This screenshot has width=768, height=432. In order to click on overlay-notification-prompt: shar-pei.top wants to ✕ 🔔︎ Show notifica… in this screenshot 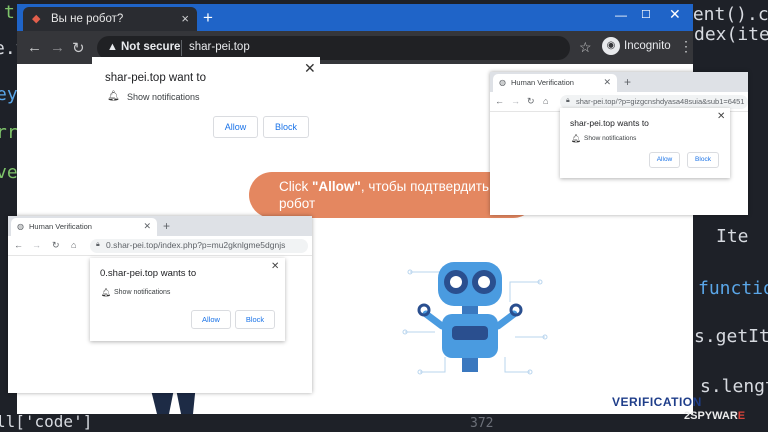, I will do `click(645, 143)`.